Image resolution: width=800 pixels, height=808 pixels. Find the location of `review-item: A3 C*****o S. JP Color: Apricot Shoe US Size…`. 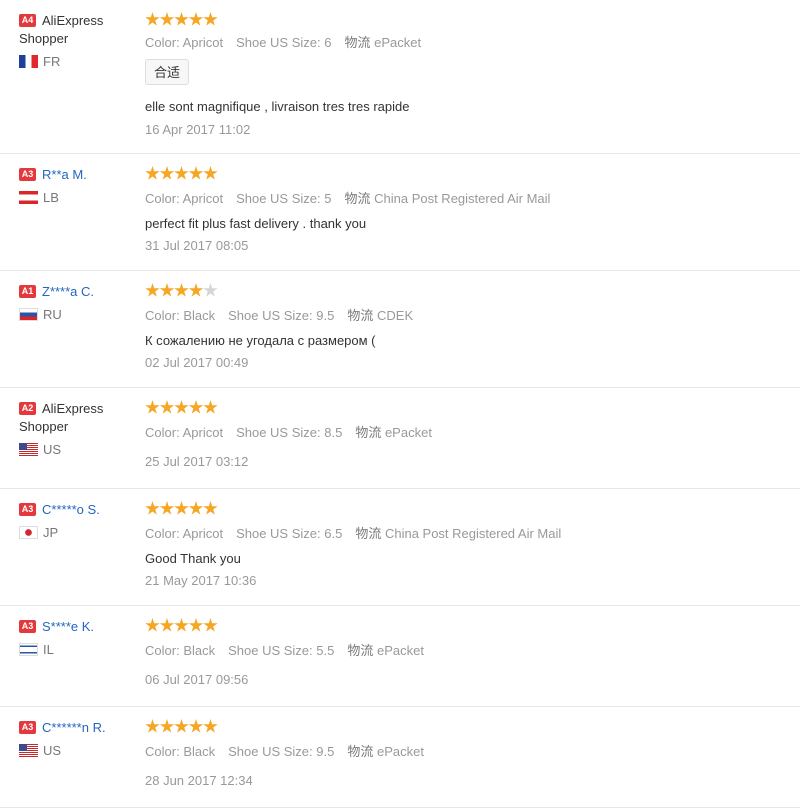

review-item: A3 C*****o S. JP Color: Apricot Shoe US Size… is located at coordinates (400, 547).